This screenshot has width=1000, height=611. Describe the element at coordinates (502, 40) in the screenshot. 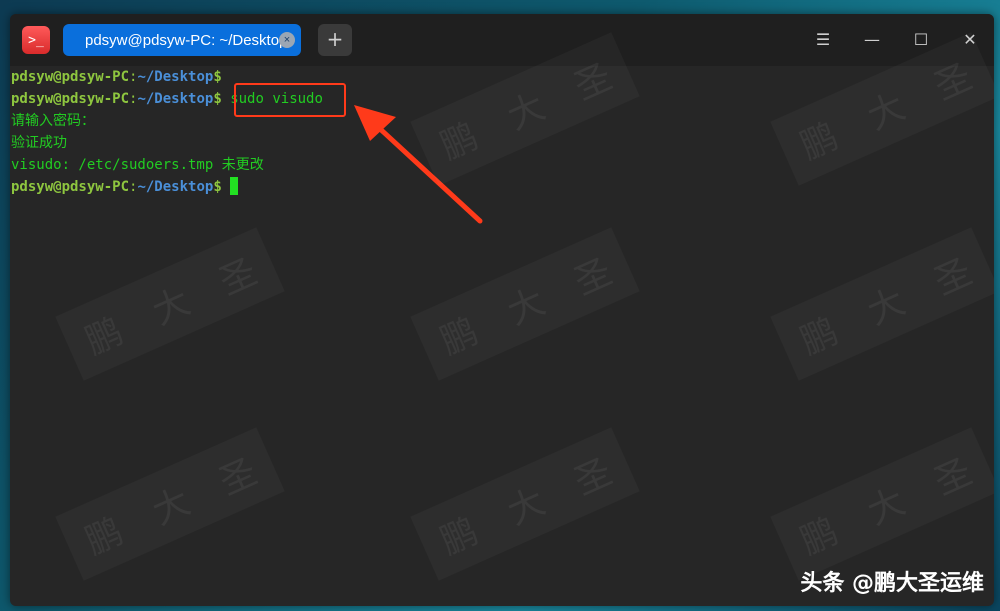

I see `title-bar: >_ pdsyw@pdsyw-PC: ~/Desktop × + ☰ — ☐ ✕` at that location.